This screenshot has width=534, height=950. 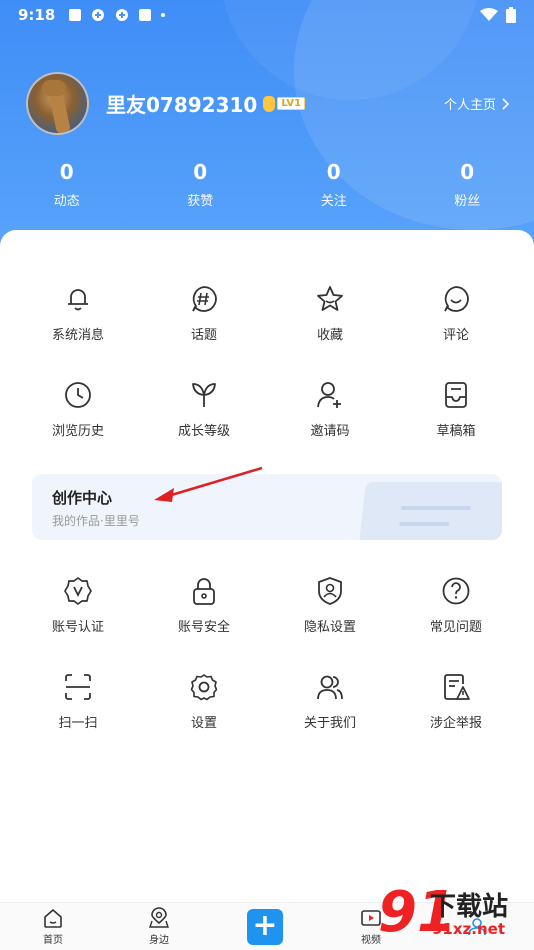 I want to click on status-time: 9:18, so click(x=37, y=15).